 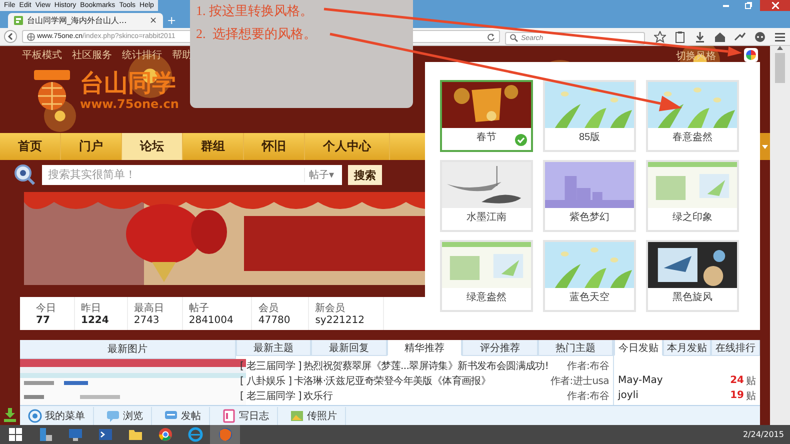 What do you see at coordinates (199, 308) in the screenshot?
I see `stat-label: 帖子` at bounding box center [199, 308].